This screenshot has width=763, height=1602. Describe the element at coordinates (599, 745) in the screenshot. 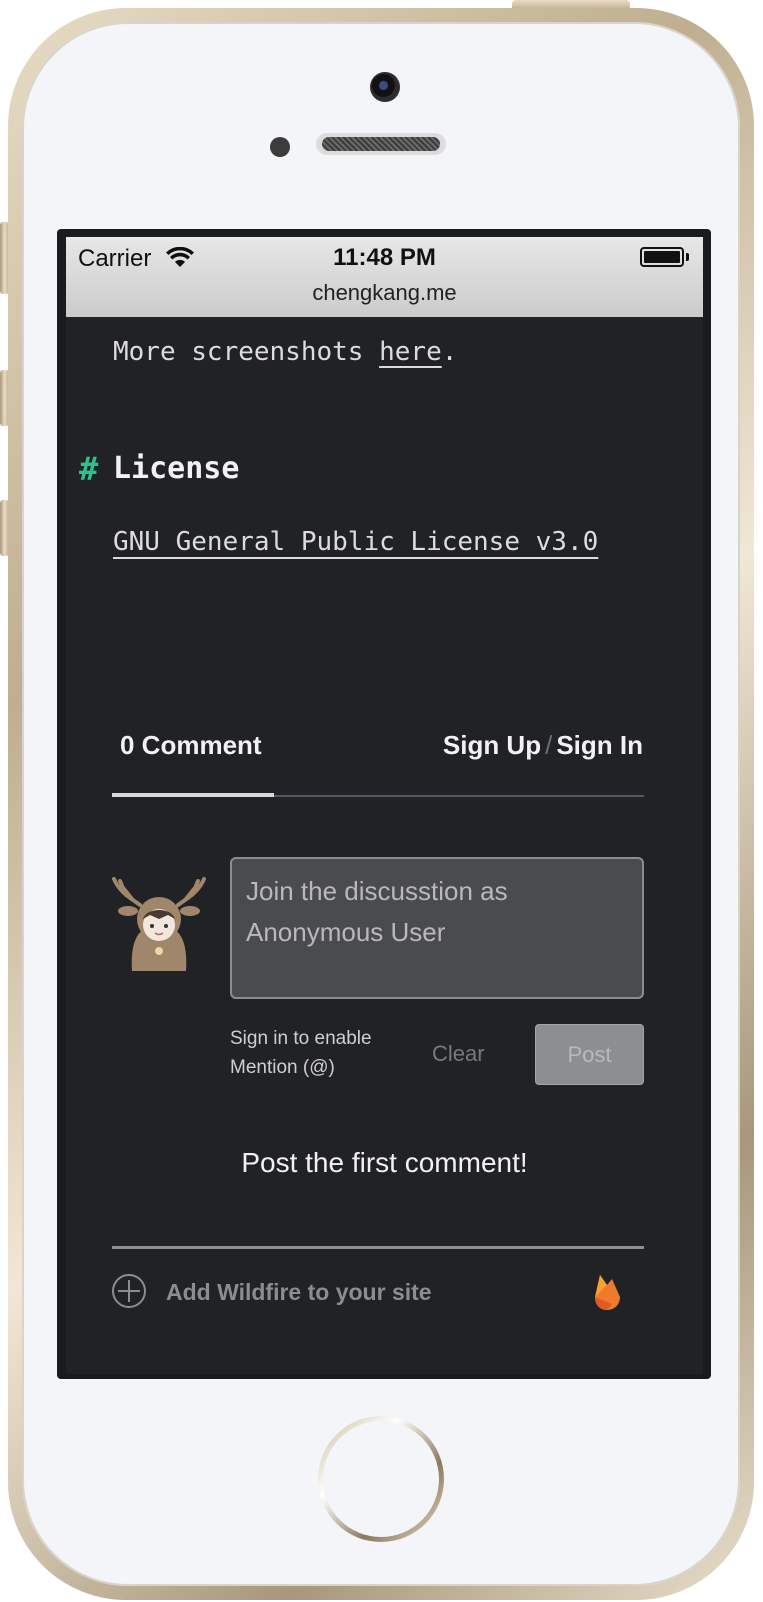

I see `sign-in-link: Sign In` at that location.